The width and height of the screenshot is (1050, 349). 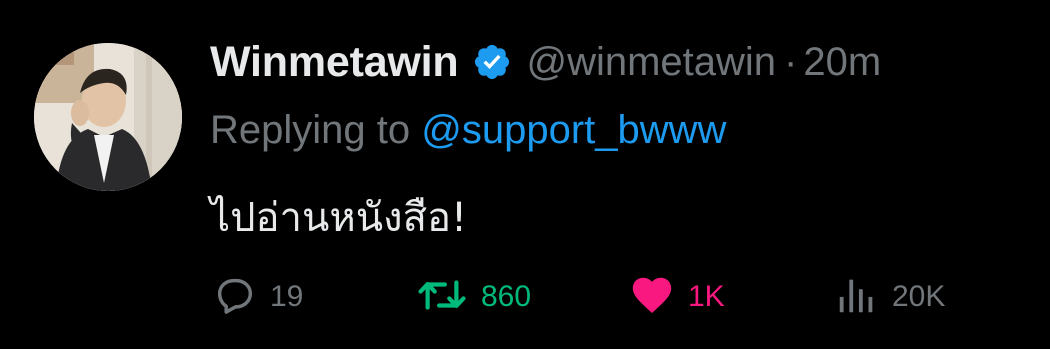 What do you see at coordinates (573, 130) in the screenshot?
I see `replying-to-handle-link: @support_bwww` at bounding box center [573, 130].